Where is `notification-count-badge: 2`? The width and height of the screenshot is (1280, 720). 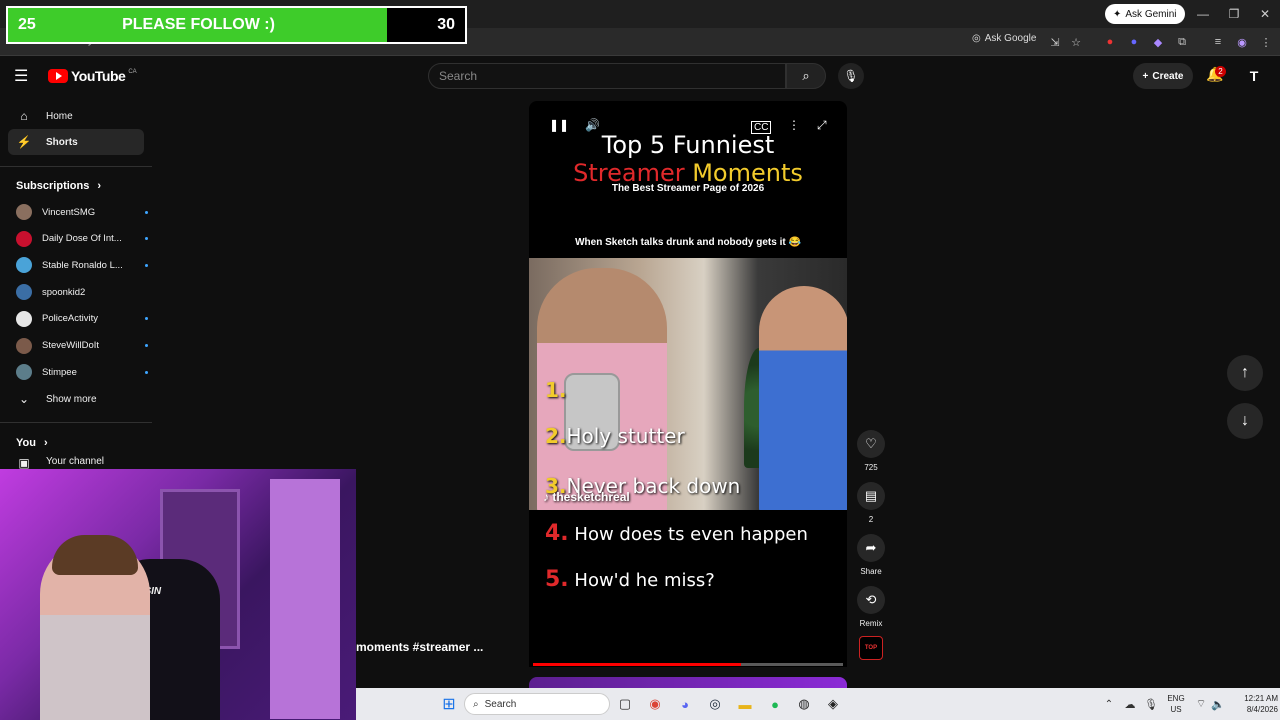
notification-count-badge: 2 is located at coordinates (1220, 71).